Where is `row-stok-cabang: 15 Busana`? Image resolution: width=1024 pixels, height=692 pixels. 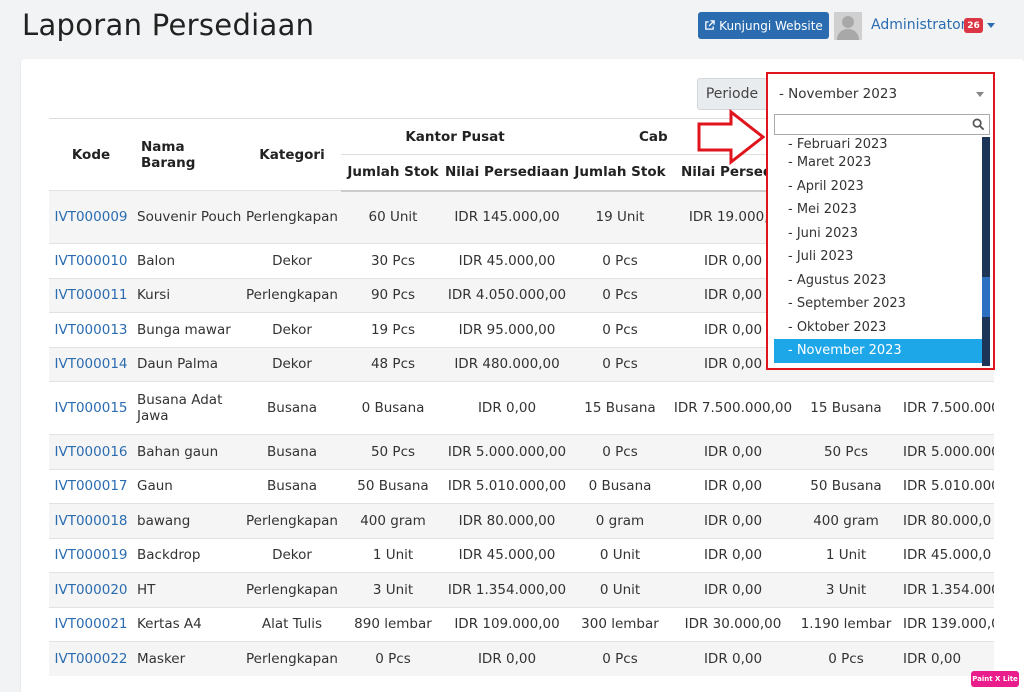 row-stok-cabang: 15 Busana is located at coordinates (620, 408).